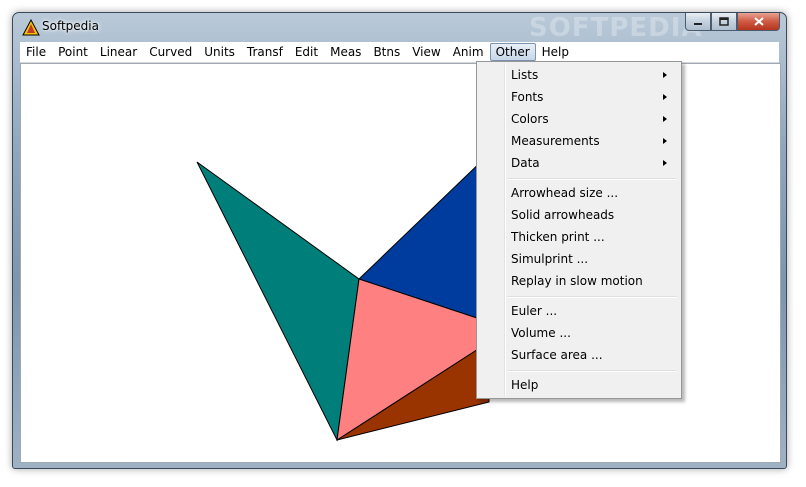 The width and height of the screenshot is (806, 487). What do you see at coordinates (36, 52) in the screenshot?
I see `menu-file: File` at bounding box center [36, 52].